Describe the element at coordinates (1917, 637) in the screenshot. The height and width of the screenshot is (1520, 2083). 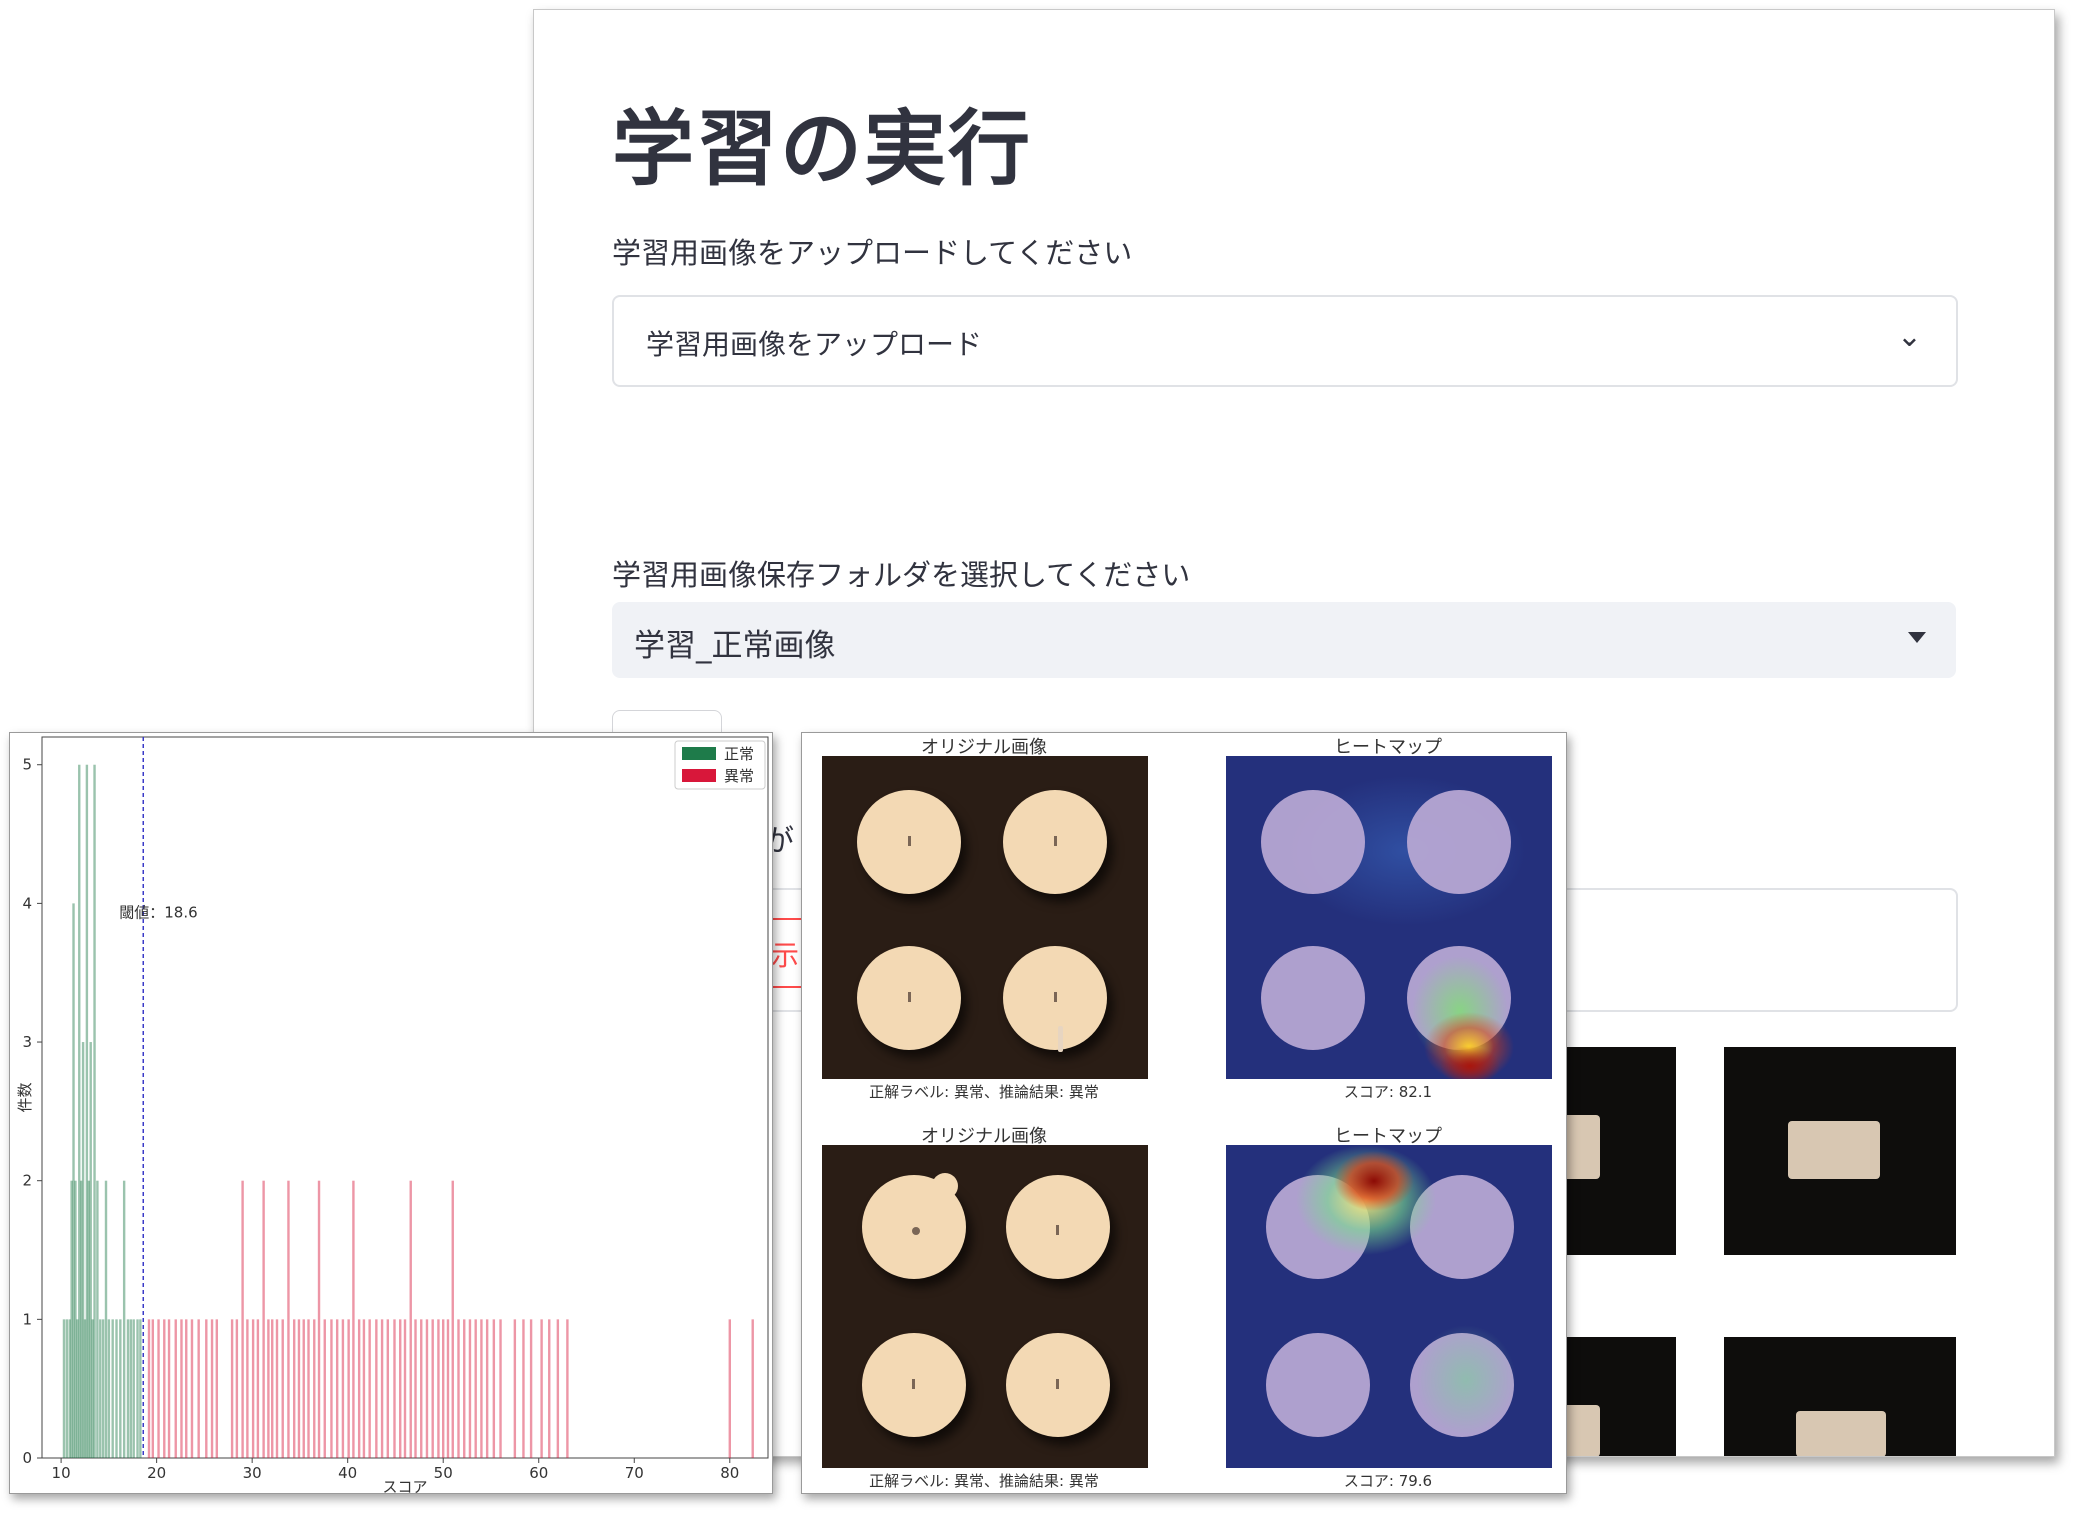
I see `caret-down-icon` at that location.